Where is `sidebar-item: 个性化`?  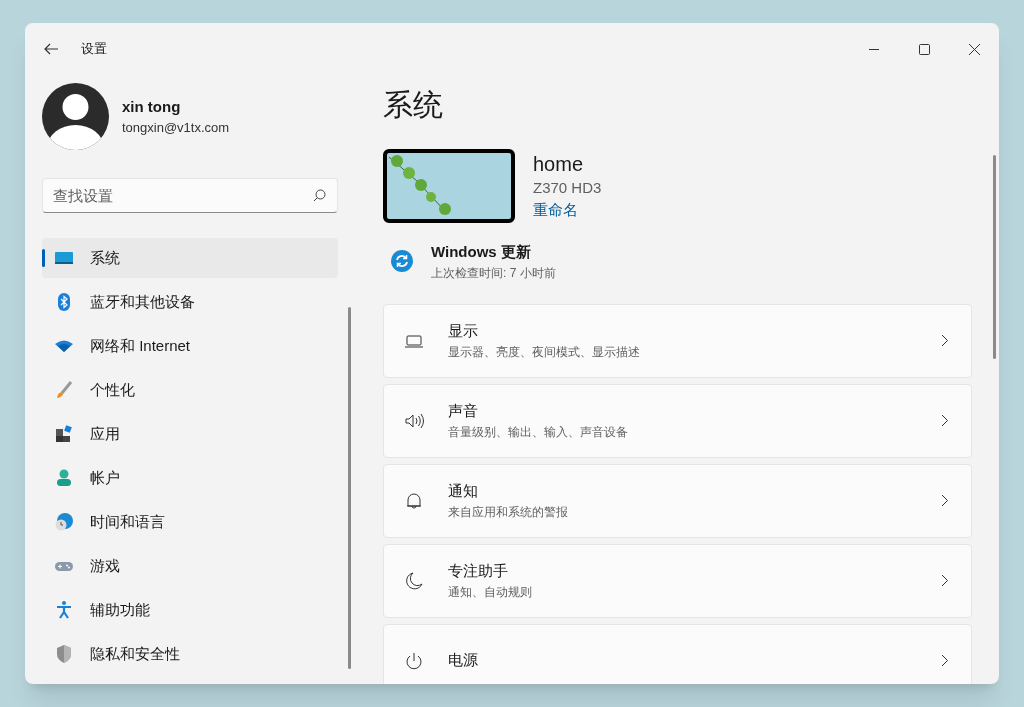
sidebar-item: 个性化 is located at coordinates (190, 390).